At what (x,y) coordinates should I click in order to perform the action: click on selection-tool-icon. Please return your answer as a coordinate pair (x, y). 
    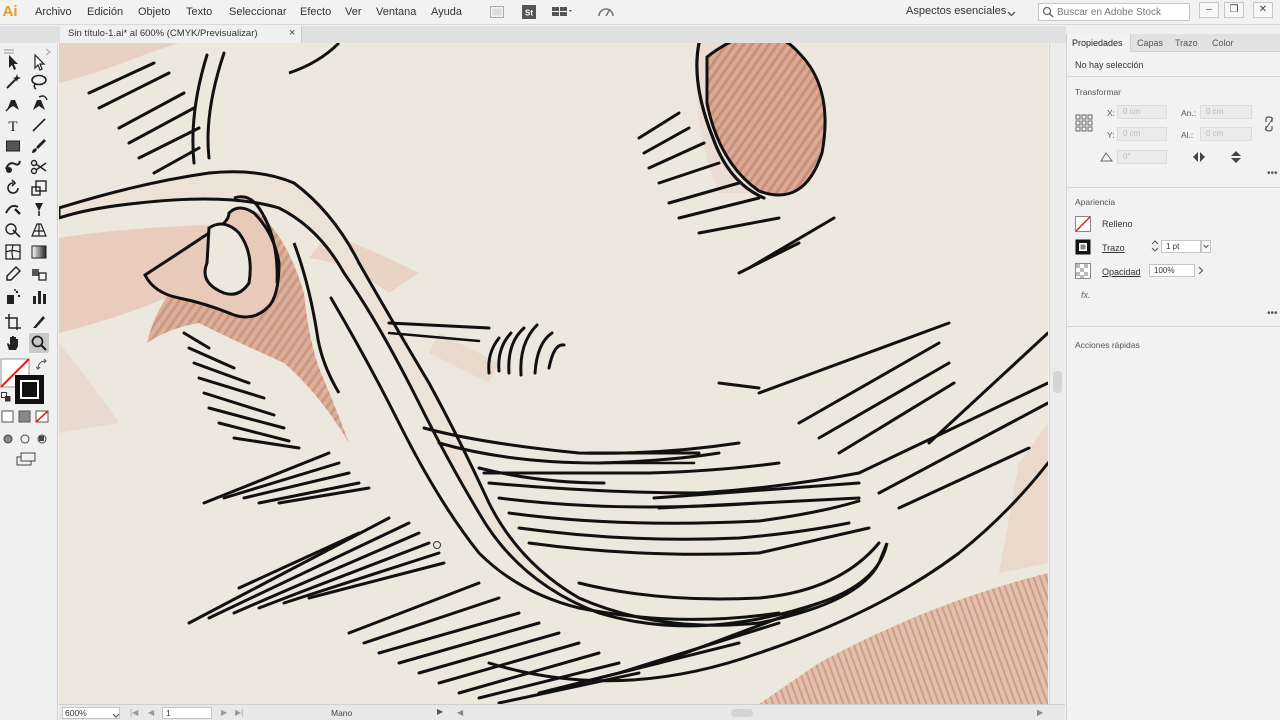
    Looking at the image, I should click on (13, 62).